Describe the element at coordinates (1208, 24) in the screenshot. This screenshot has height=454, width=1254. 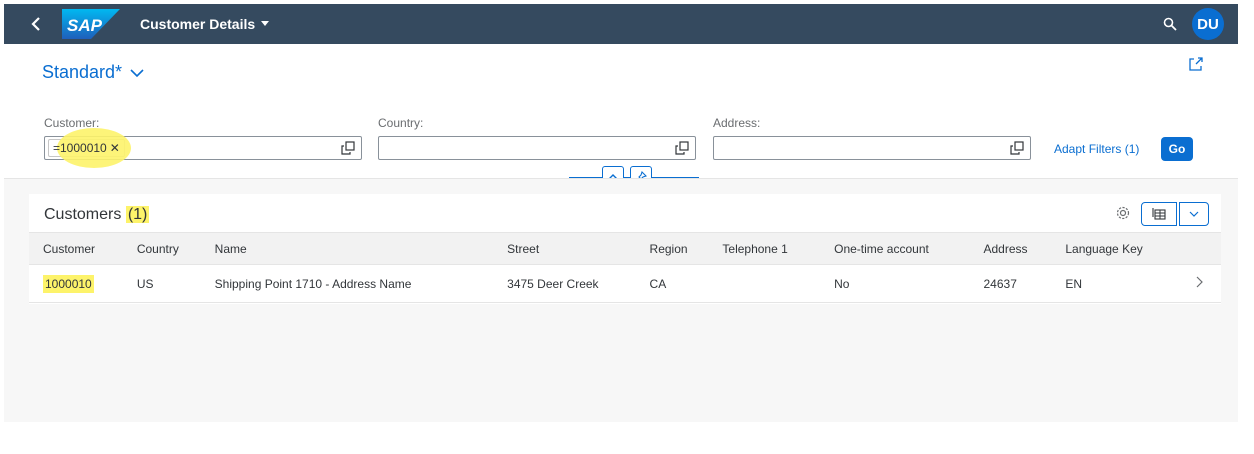
I see `user-avatar: DU` at that location.